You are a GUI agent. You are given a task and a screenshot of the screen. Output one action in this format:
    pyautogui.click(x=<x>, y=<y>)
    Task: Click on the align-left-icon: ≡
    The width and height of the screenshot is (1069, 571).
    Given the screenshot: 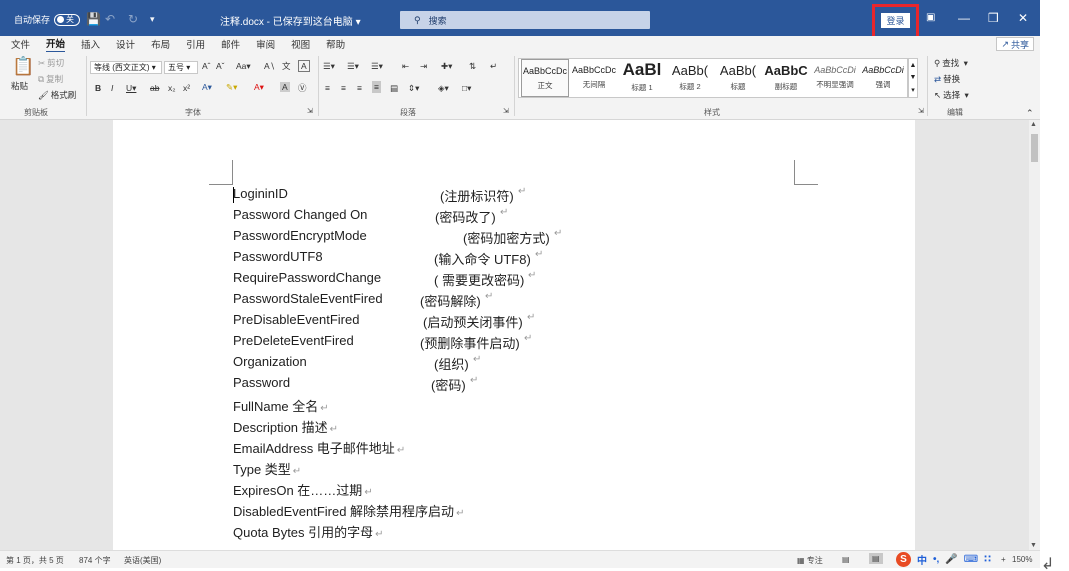 What is the action you would take?
    pyautogui.click(x=327, y=88)
    